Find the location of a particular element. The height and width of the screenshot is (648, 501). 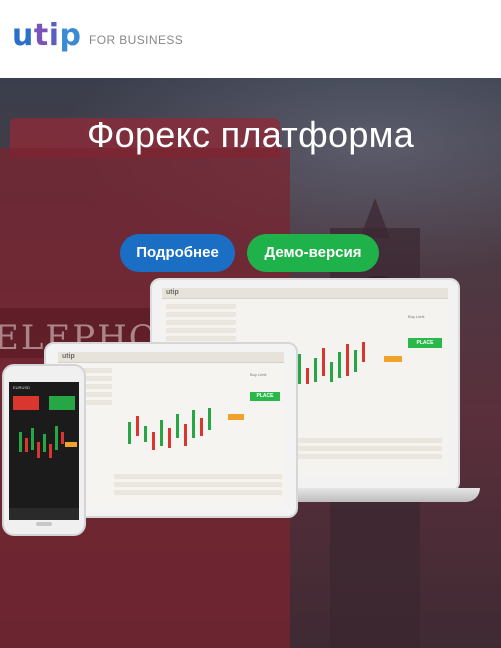

tagline: FOR BUSINESS is located at coordinates (136, 40).